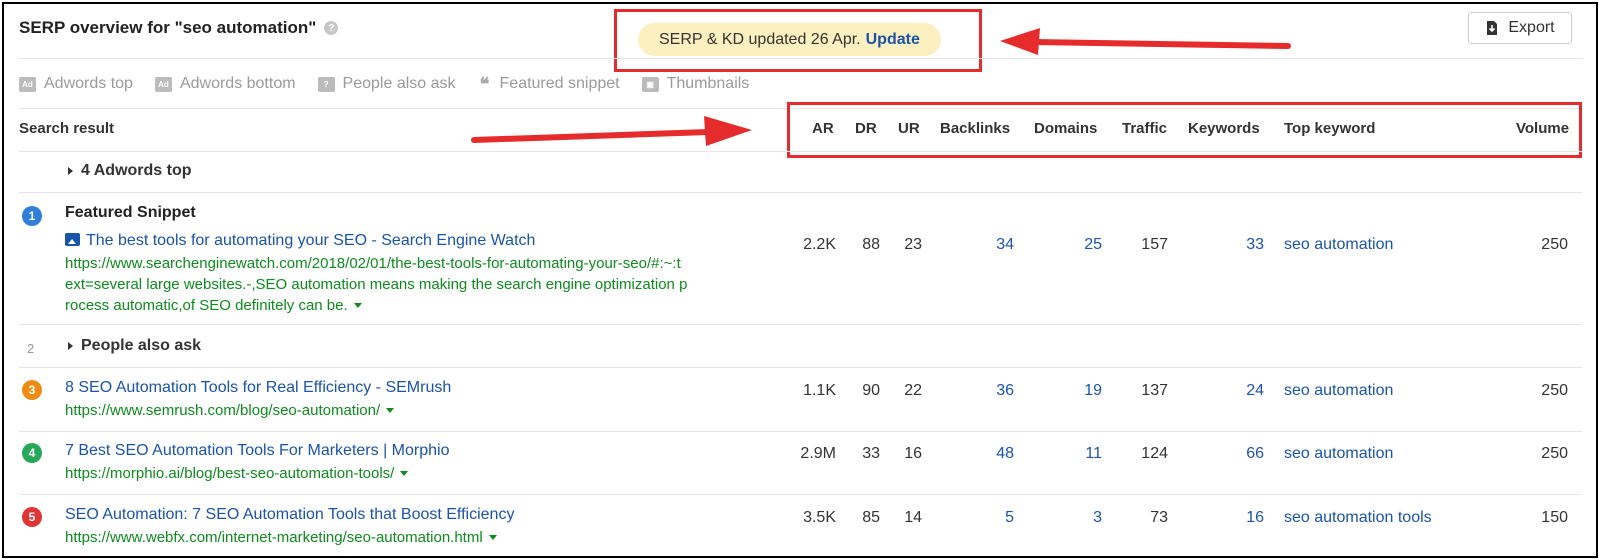 The height and width of the screenshot is (560, 1600). What do you see at coordinates (650, 84) in the screenshot?
I see `image-icon: ▣` at bounding box center [650, 84].